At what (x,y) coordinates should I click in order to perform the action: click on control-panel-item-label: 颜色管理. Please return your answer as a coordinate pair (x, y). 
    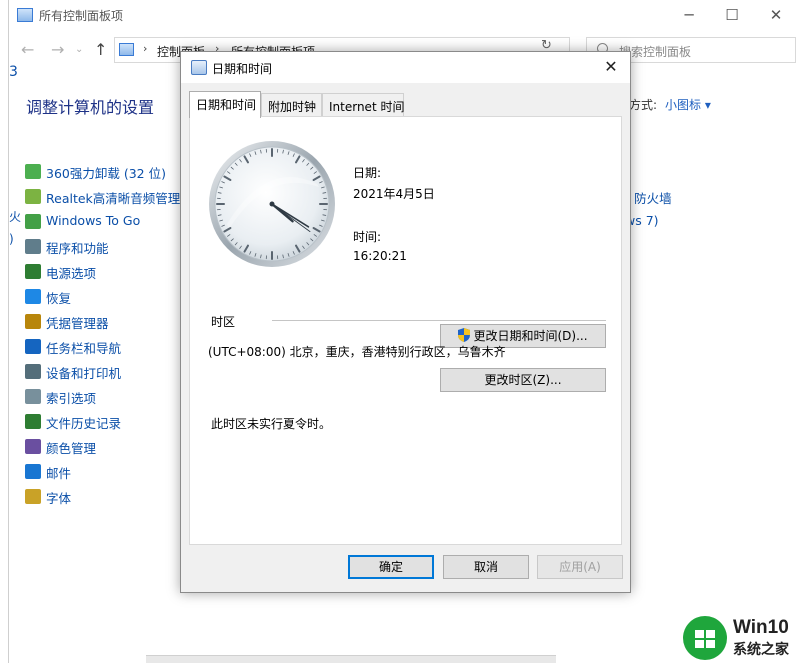
    Looking at the image, I should click on (71, 448).